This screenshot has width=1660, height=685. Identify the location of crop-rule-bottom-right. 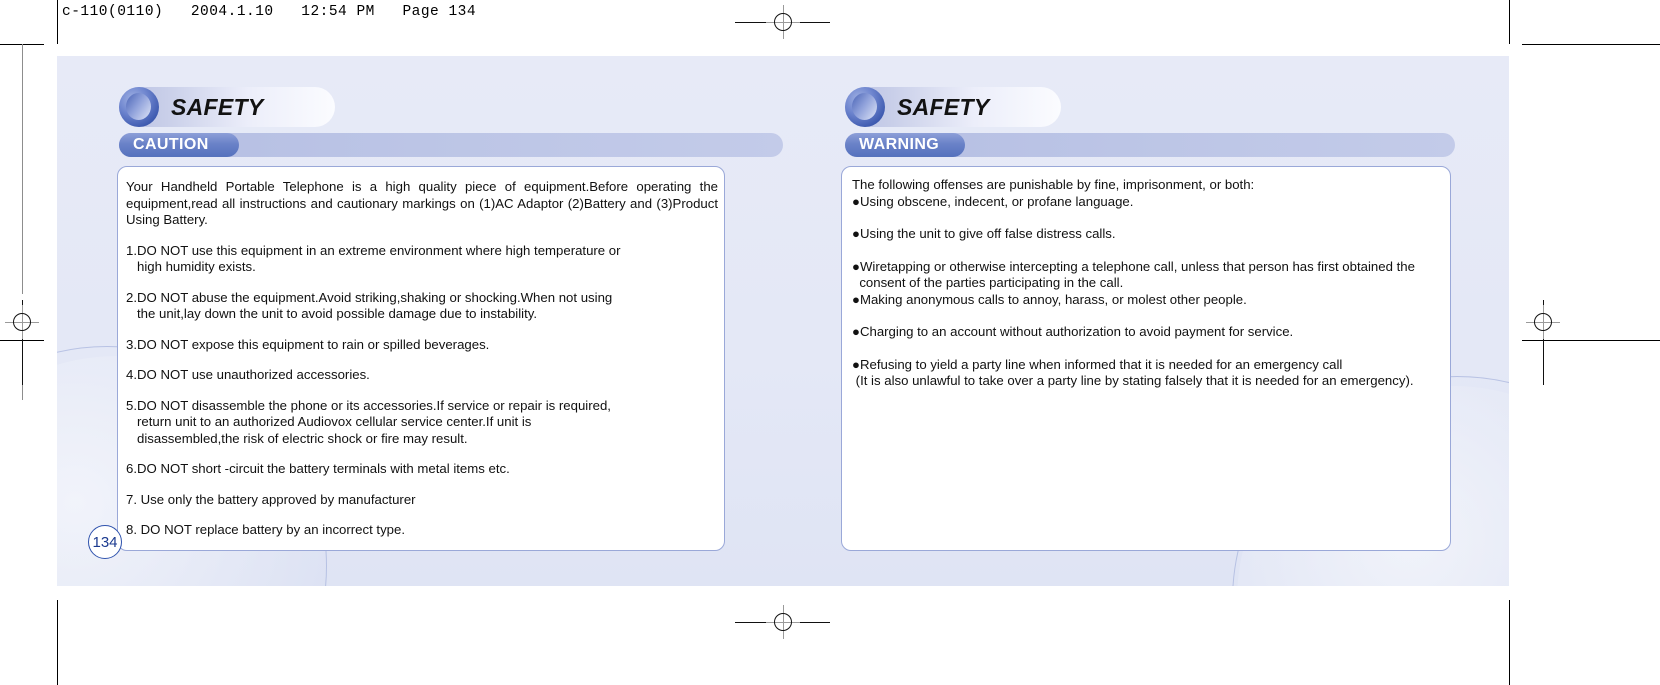
(1509, 642).